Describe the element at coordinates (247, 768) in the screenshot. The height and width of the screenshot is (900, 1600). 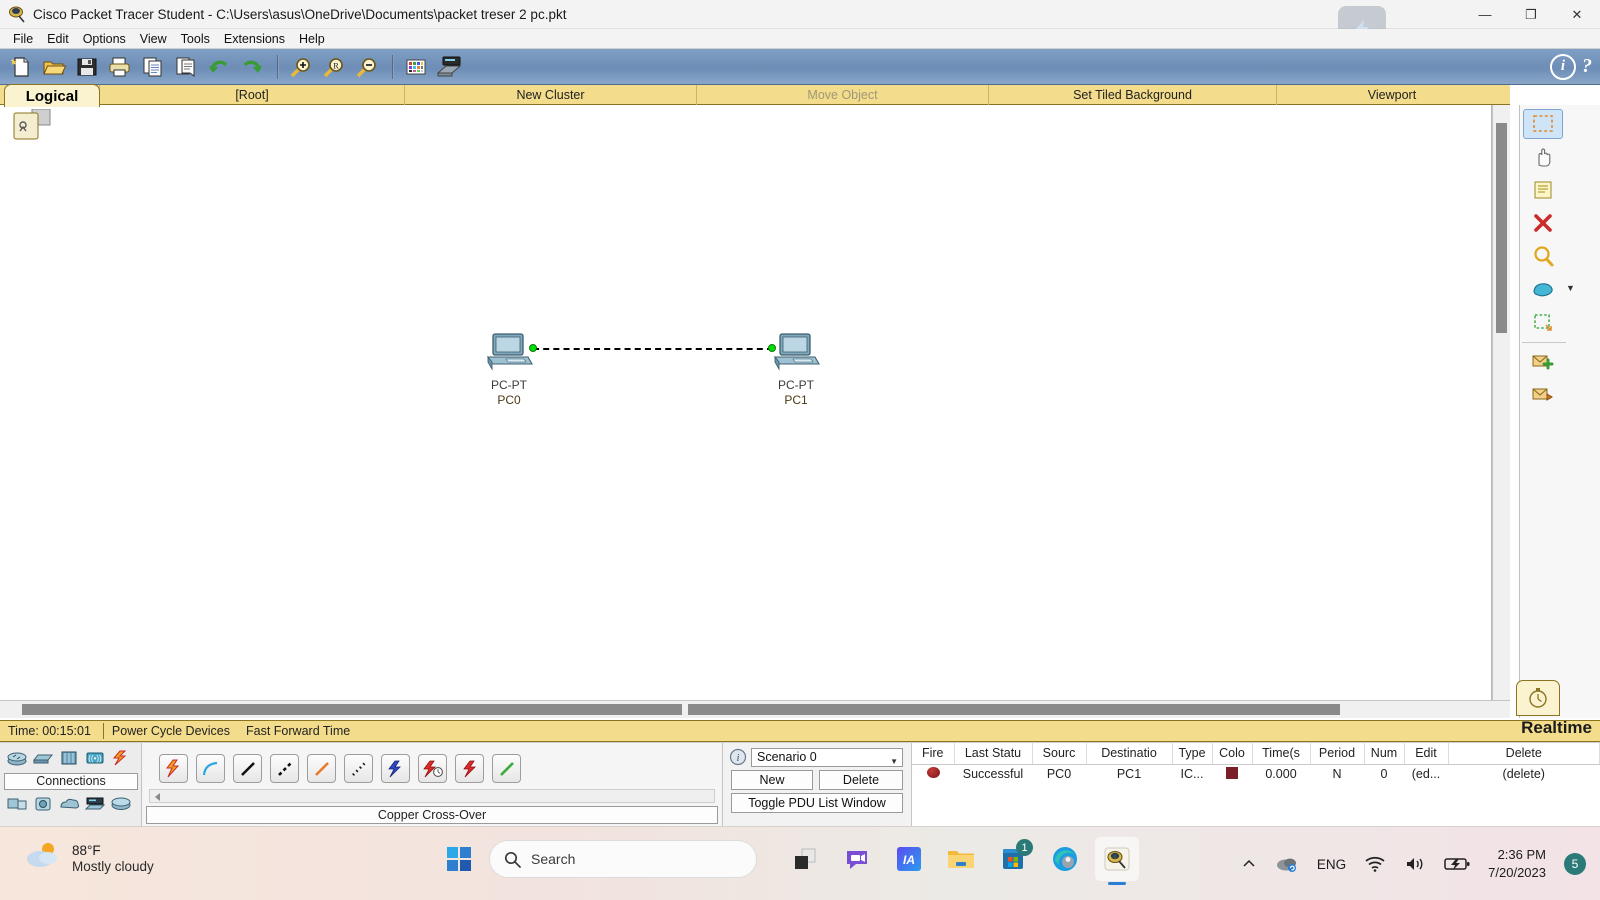
I see `copper-straight-through-icon` at that location.